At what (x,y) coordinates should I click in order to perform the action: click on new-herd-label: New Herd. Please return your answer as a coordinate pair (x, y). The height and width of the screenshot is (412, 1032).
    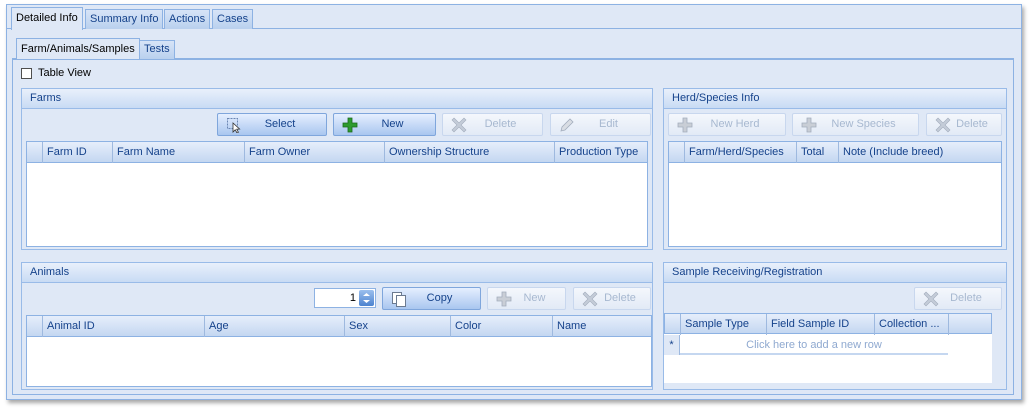
    Looking at the image, I should click on (735, 124).